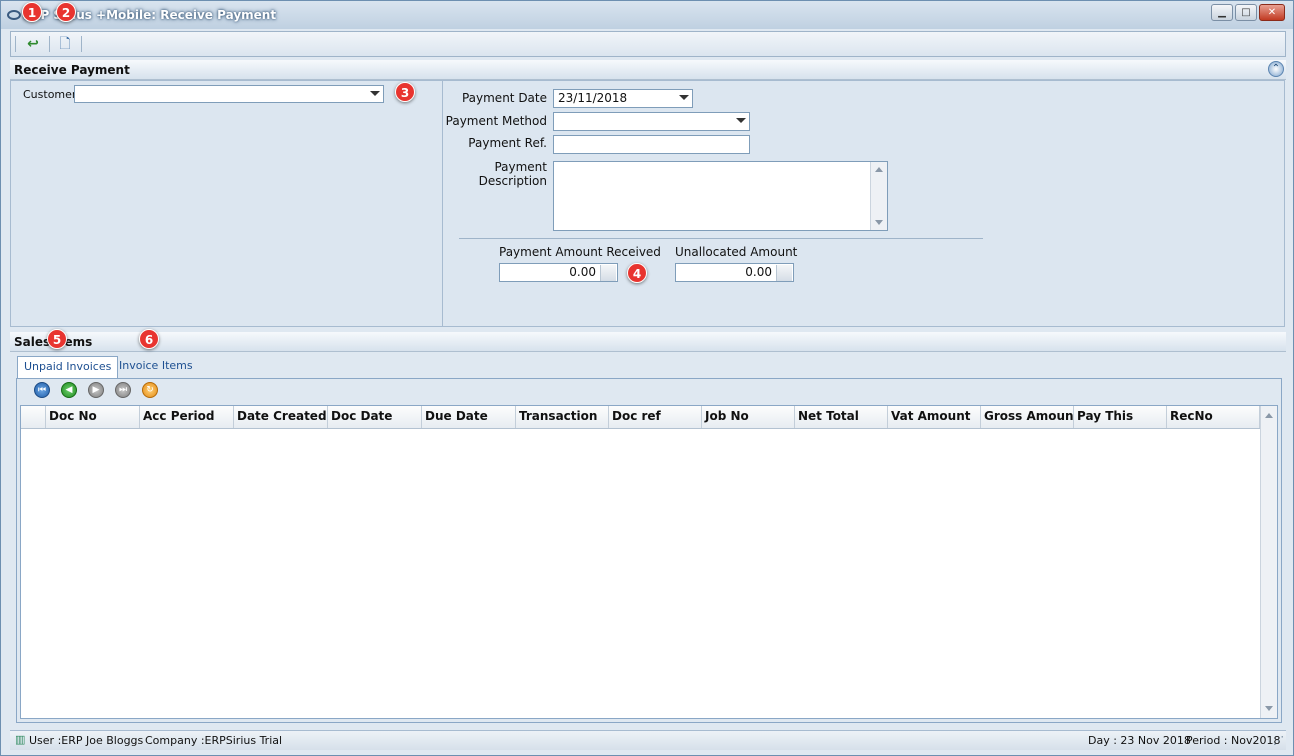 The image size is (1294, 756). Describe the element at coordinates (648, 342) in the screenshot. I see `sales-items-header: Sales Items` at that location.